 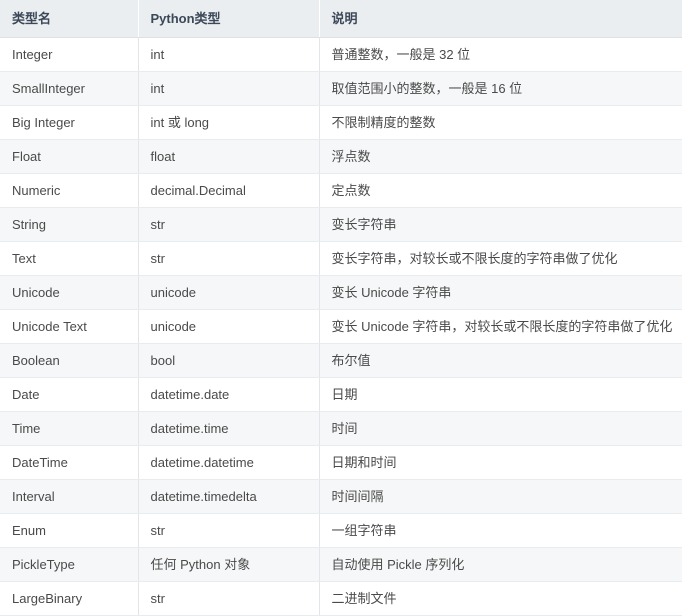 I want to click on cell-description-text: 定点数, so click(x=351, y=190).